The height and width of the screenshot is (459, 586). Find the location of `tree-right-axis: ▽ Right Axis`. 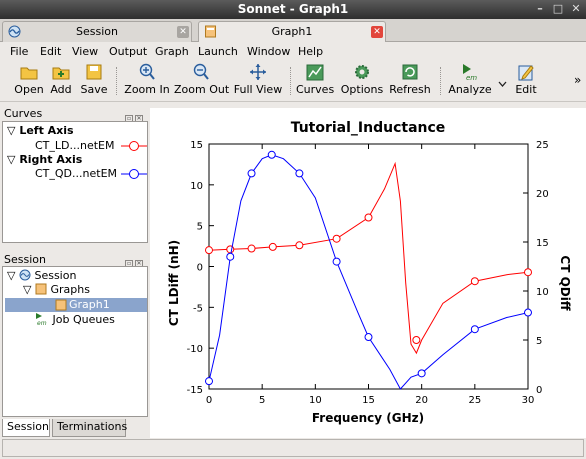

tree-right-axis: ▽ Right Axis is located at coordinates (44, 160).